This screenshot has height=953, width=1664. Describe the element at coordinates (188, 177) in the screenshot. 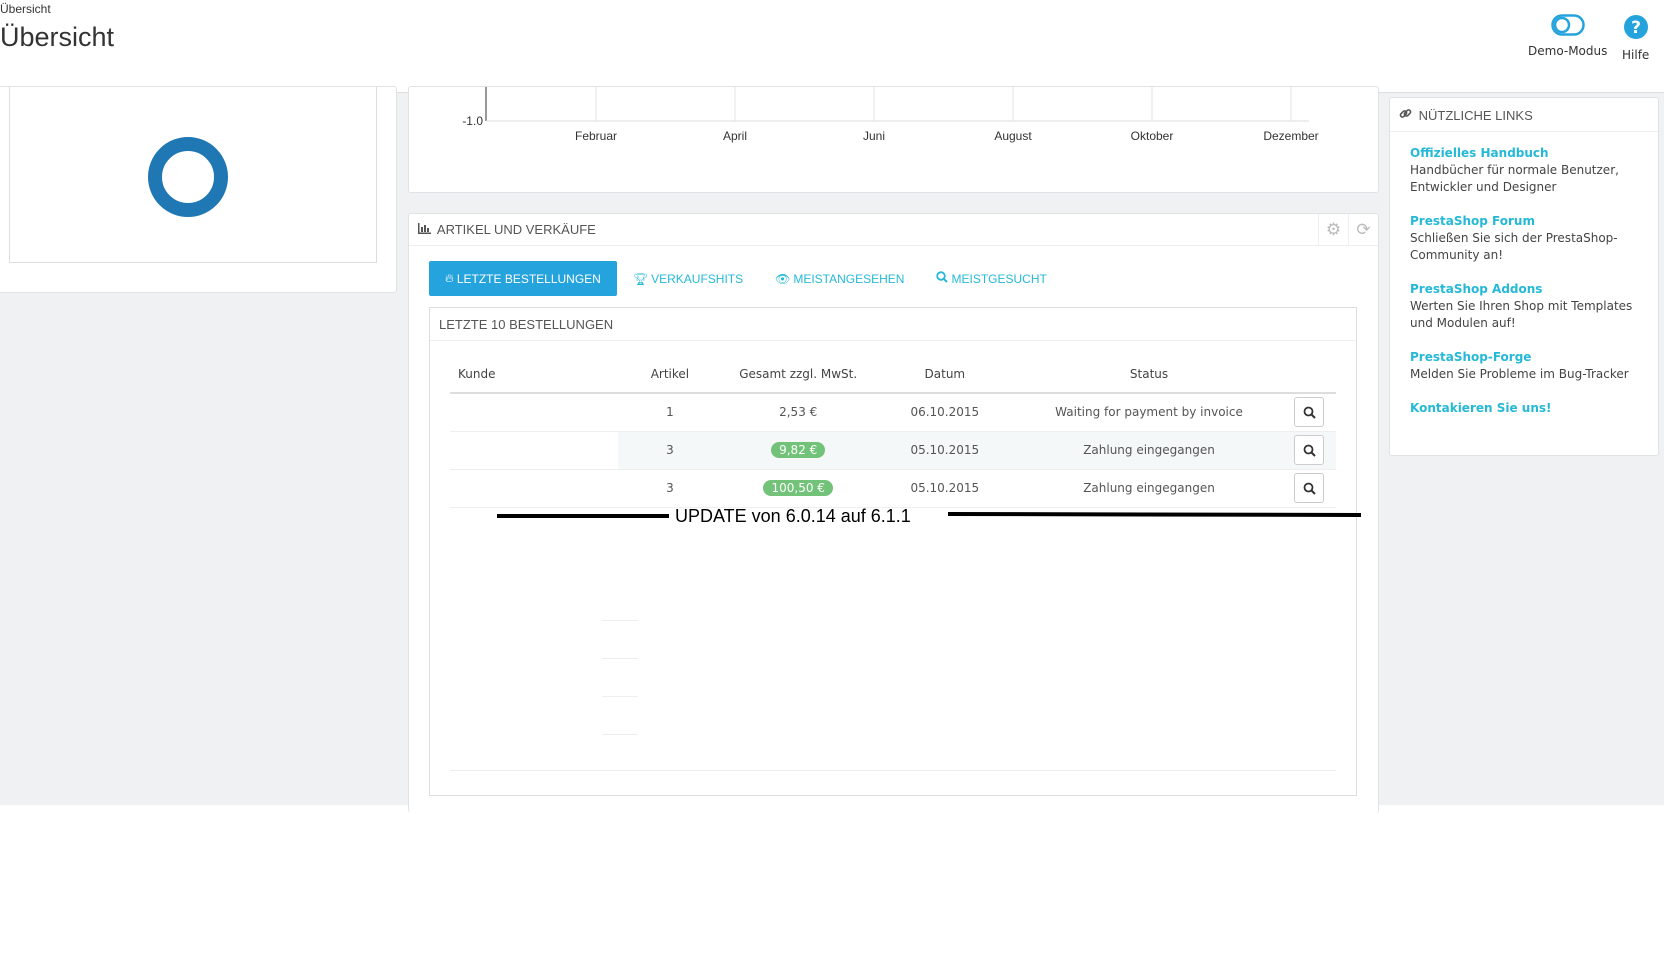

I see `donut-chart` at that location.